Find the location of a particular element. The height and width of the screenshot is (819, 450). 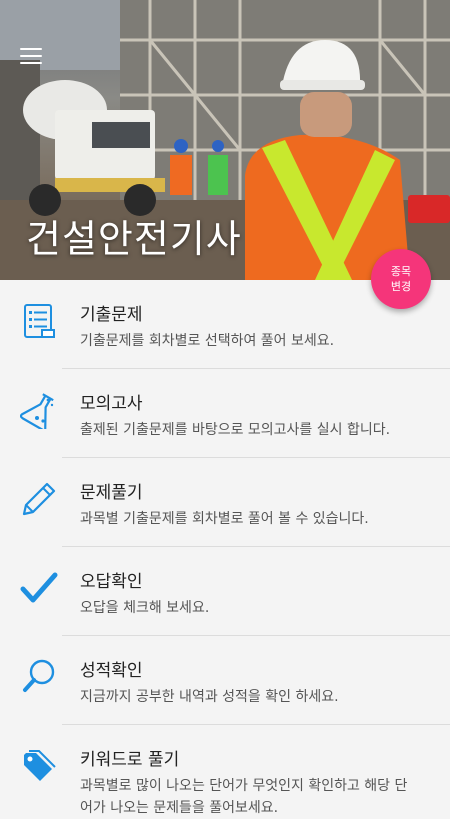

menu-item-wrong-answers: 오답확인 오답을 체크해 보세요. is located at coordinates (225, 591).